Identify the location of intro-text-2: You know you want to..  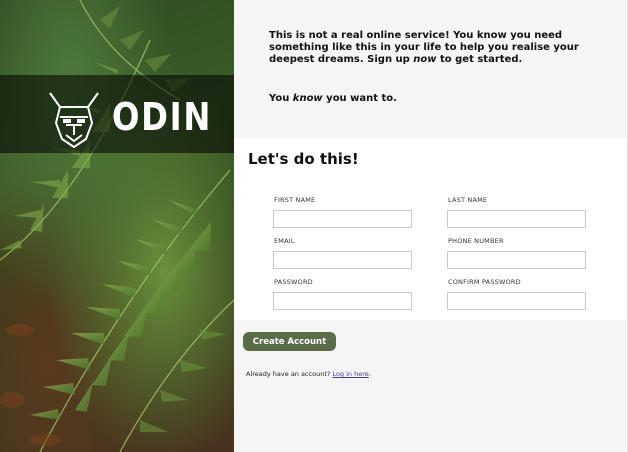
(333, 98).